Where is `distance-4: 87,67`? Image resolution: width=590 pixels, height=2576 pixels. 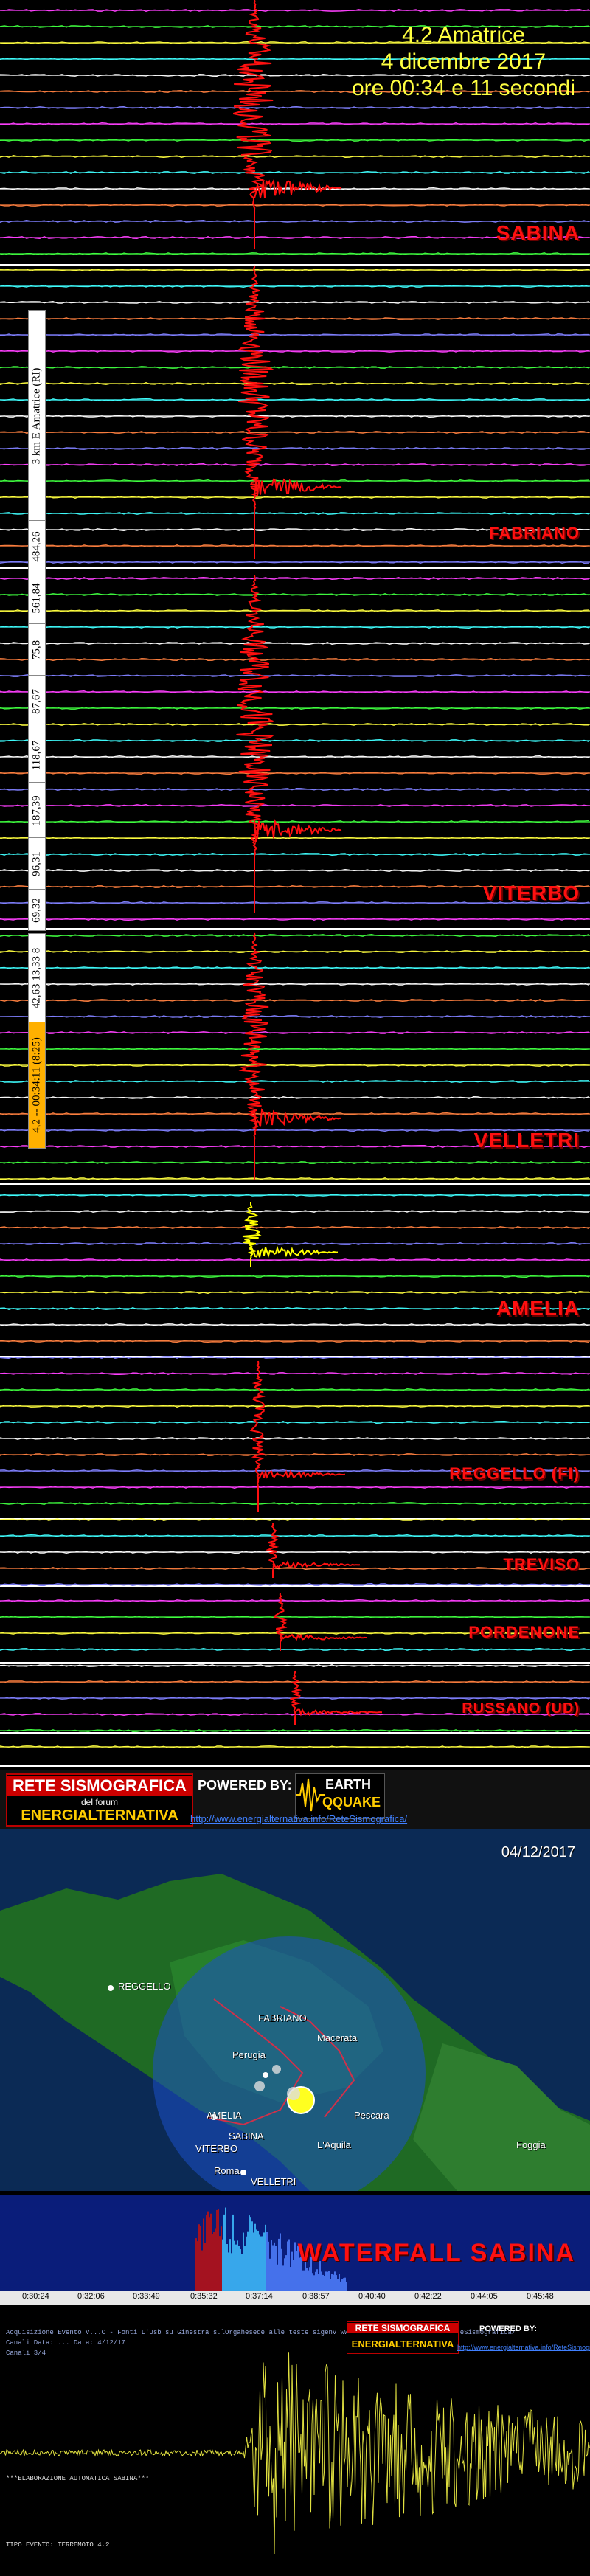 distance-4: 87,67 is located at coordinates (36, 702).